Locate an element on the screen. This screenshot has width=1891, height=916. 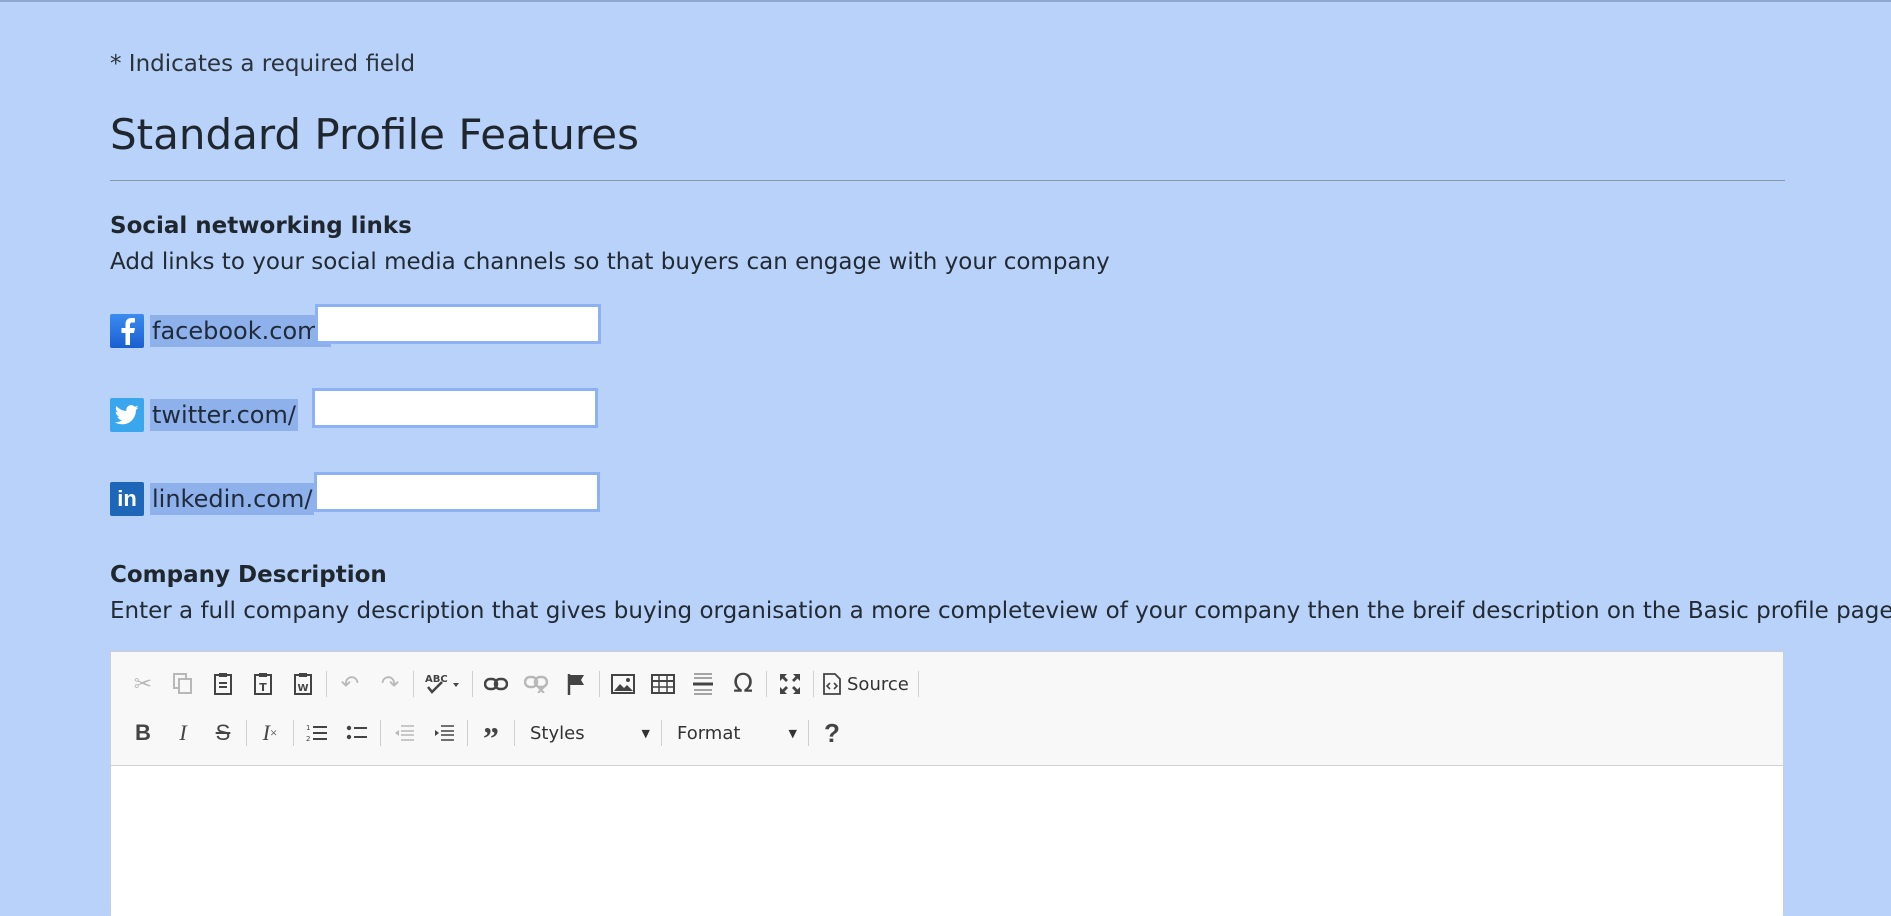
help-icon: ? is located at coordinates (832, 733).